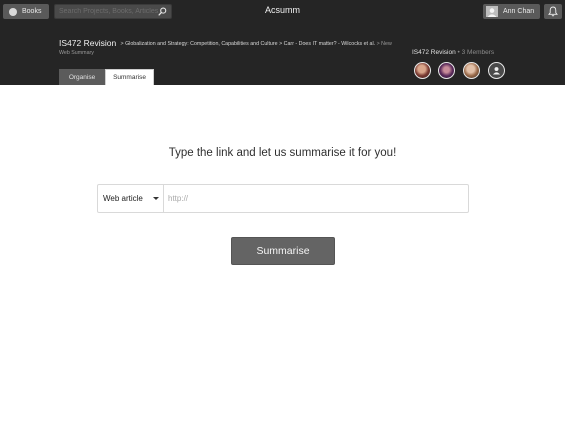 Image resolution: width=565 pixels, height=434 pixels. I want to click on source-type-value: Web article, so click(123, 198).